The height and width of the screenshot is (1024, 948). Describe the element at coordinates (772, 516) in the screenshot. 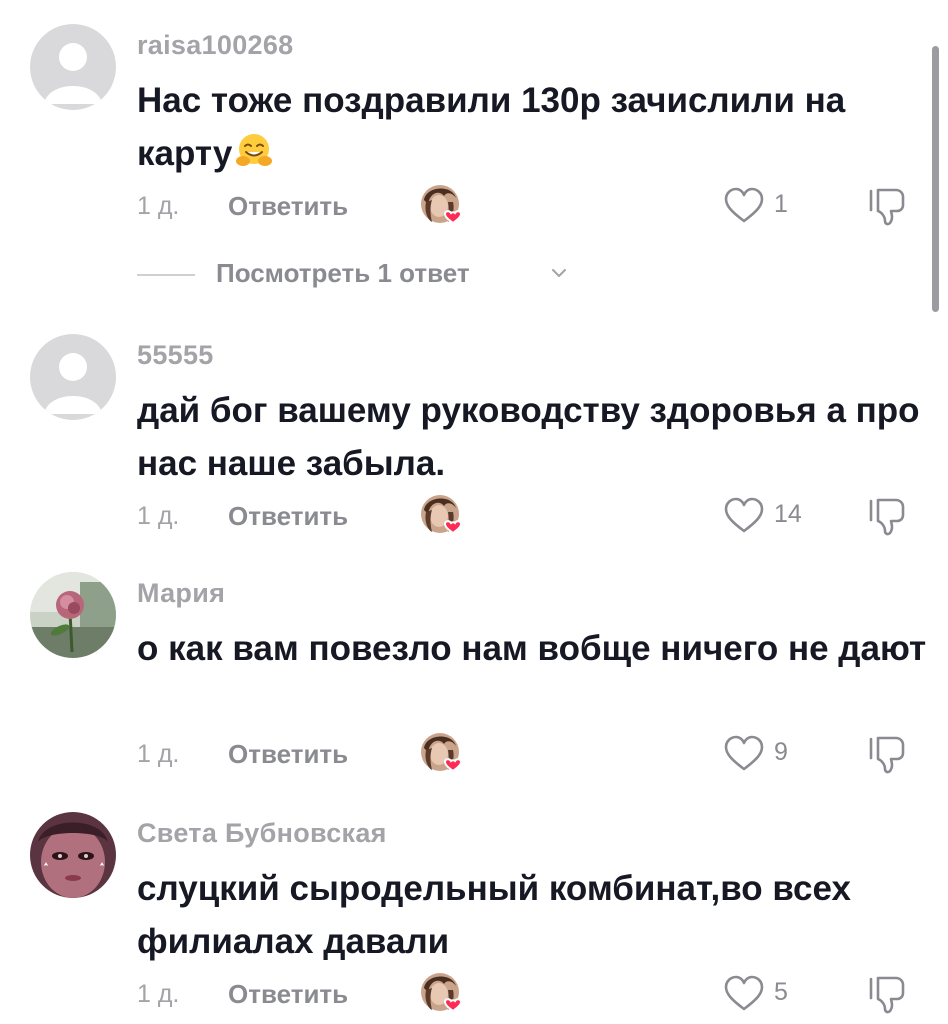

I see `like-button: 14` at that location.